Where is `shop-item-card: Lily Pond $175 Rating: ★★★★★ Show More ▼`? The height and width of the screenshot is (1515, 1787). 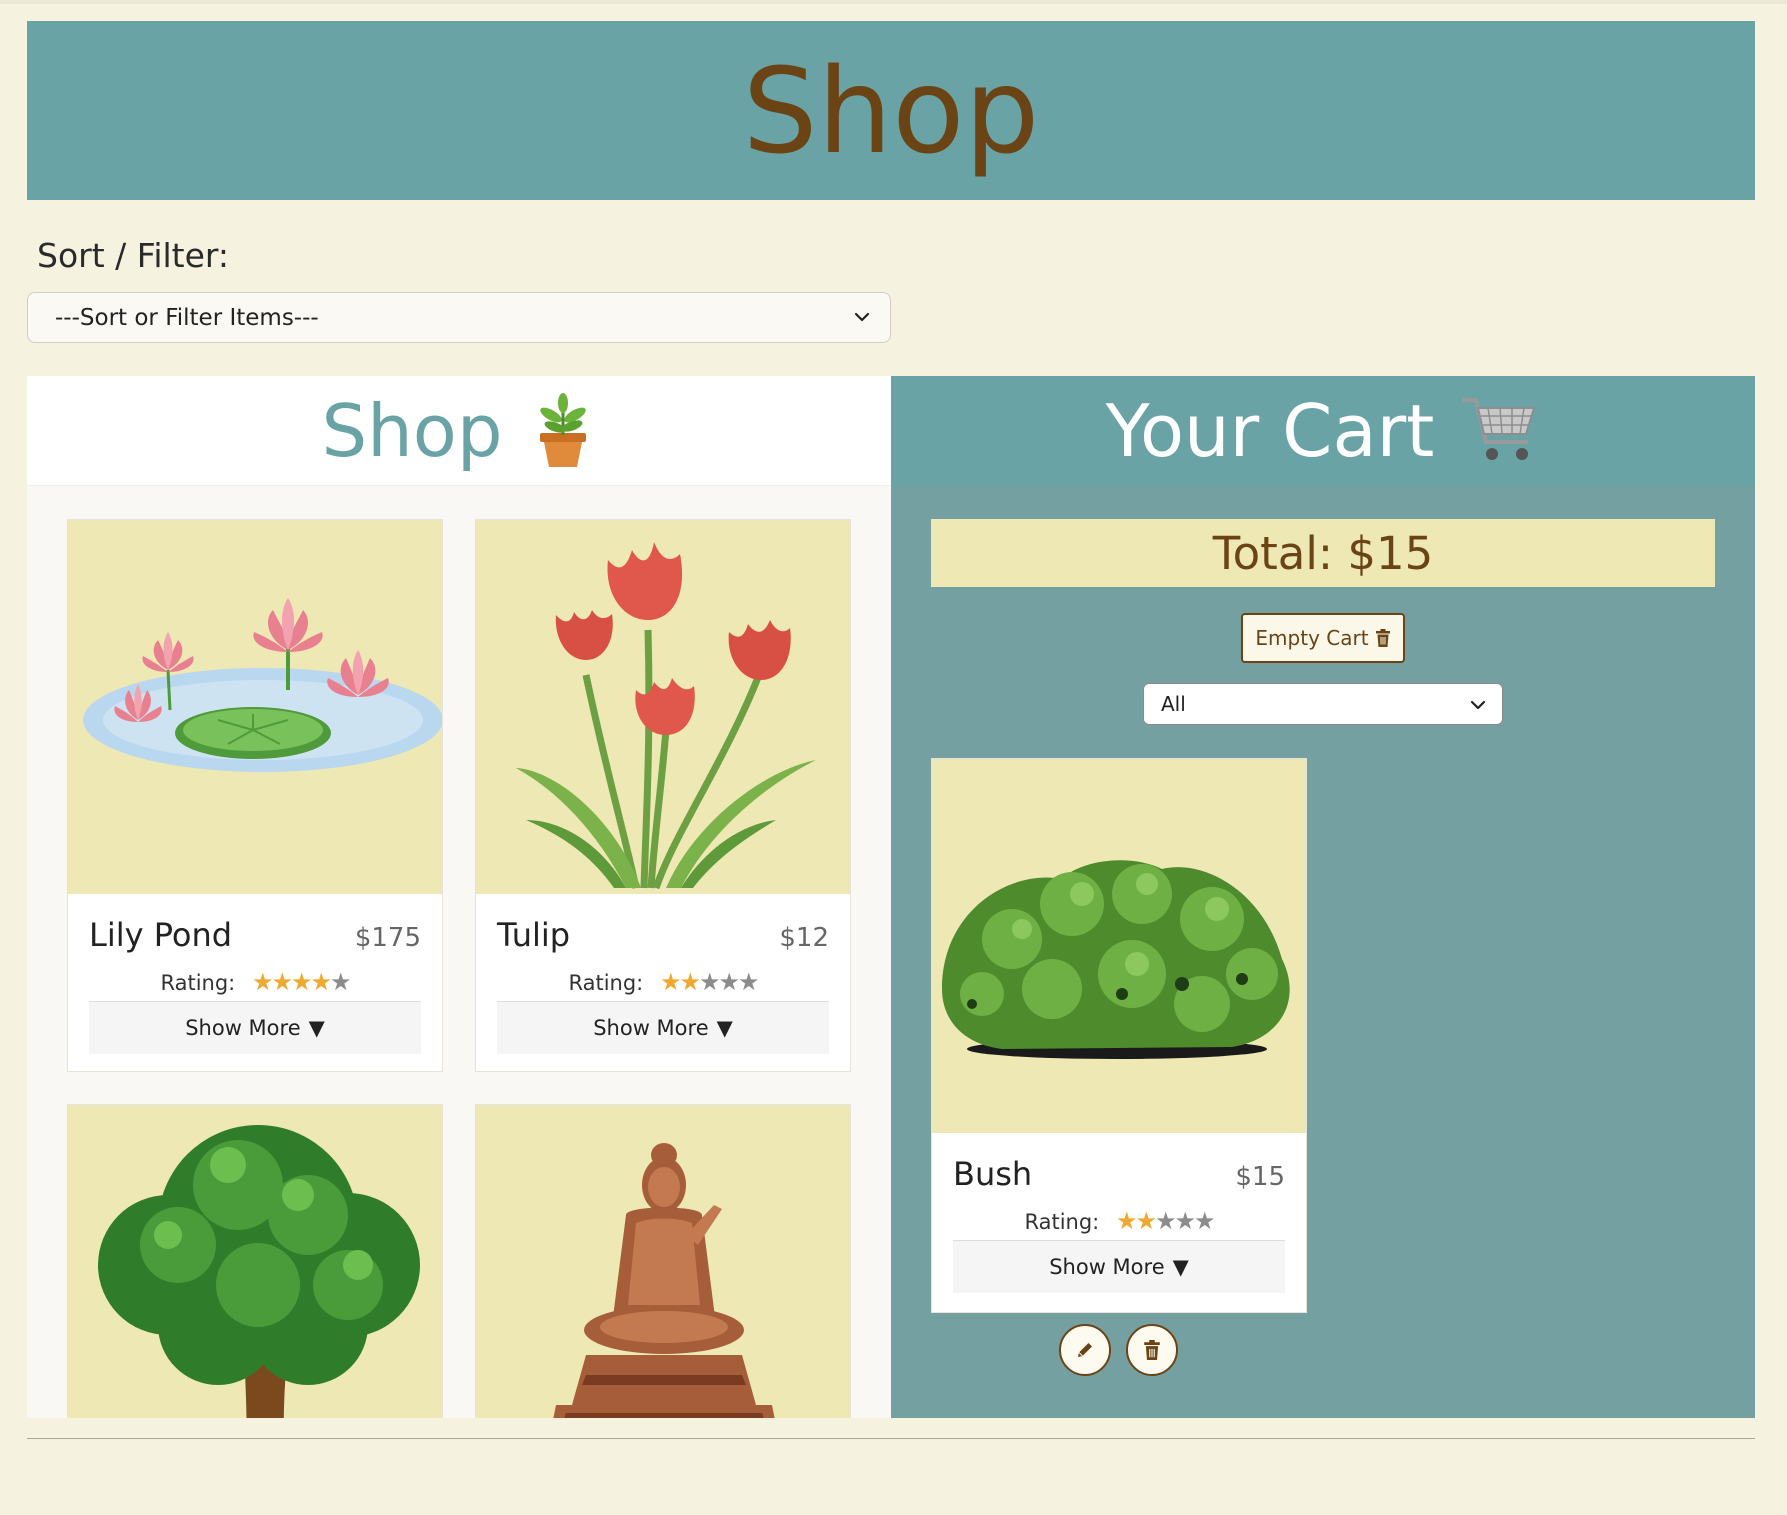 shop-item-card: Lily Pond $175 Rating: ★★★★★ Show More ▼ is located at coordinates (255, 795).